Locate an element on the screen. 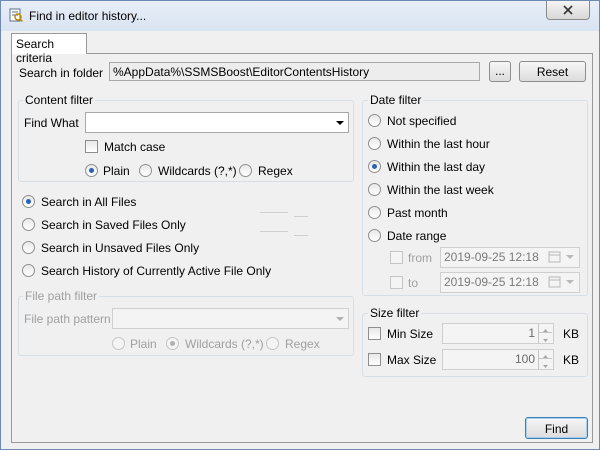 The image size is (600, 450). path-mode-regex-radio is located at coordinates (272, 343).